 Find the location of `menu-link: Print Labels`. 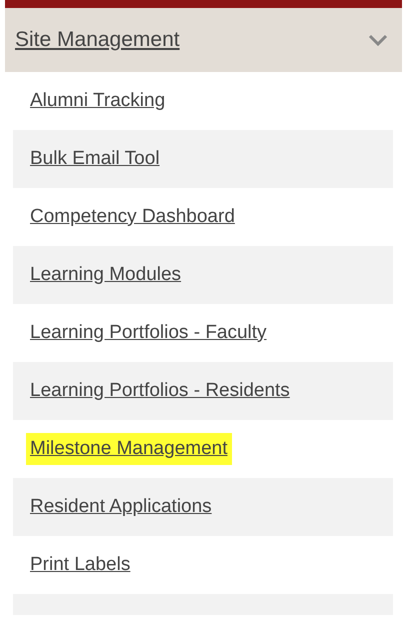

menu-link: Print Labels is located at coordinates (80, 565).